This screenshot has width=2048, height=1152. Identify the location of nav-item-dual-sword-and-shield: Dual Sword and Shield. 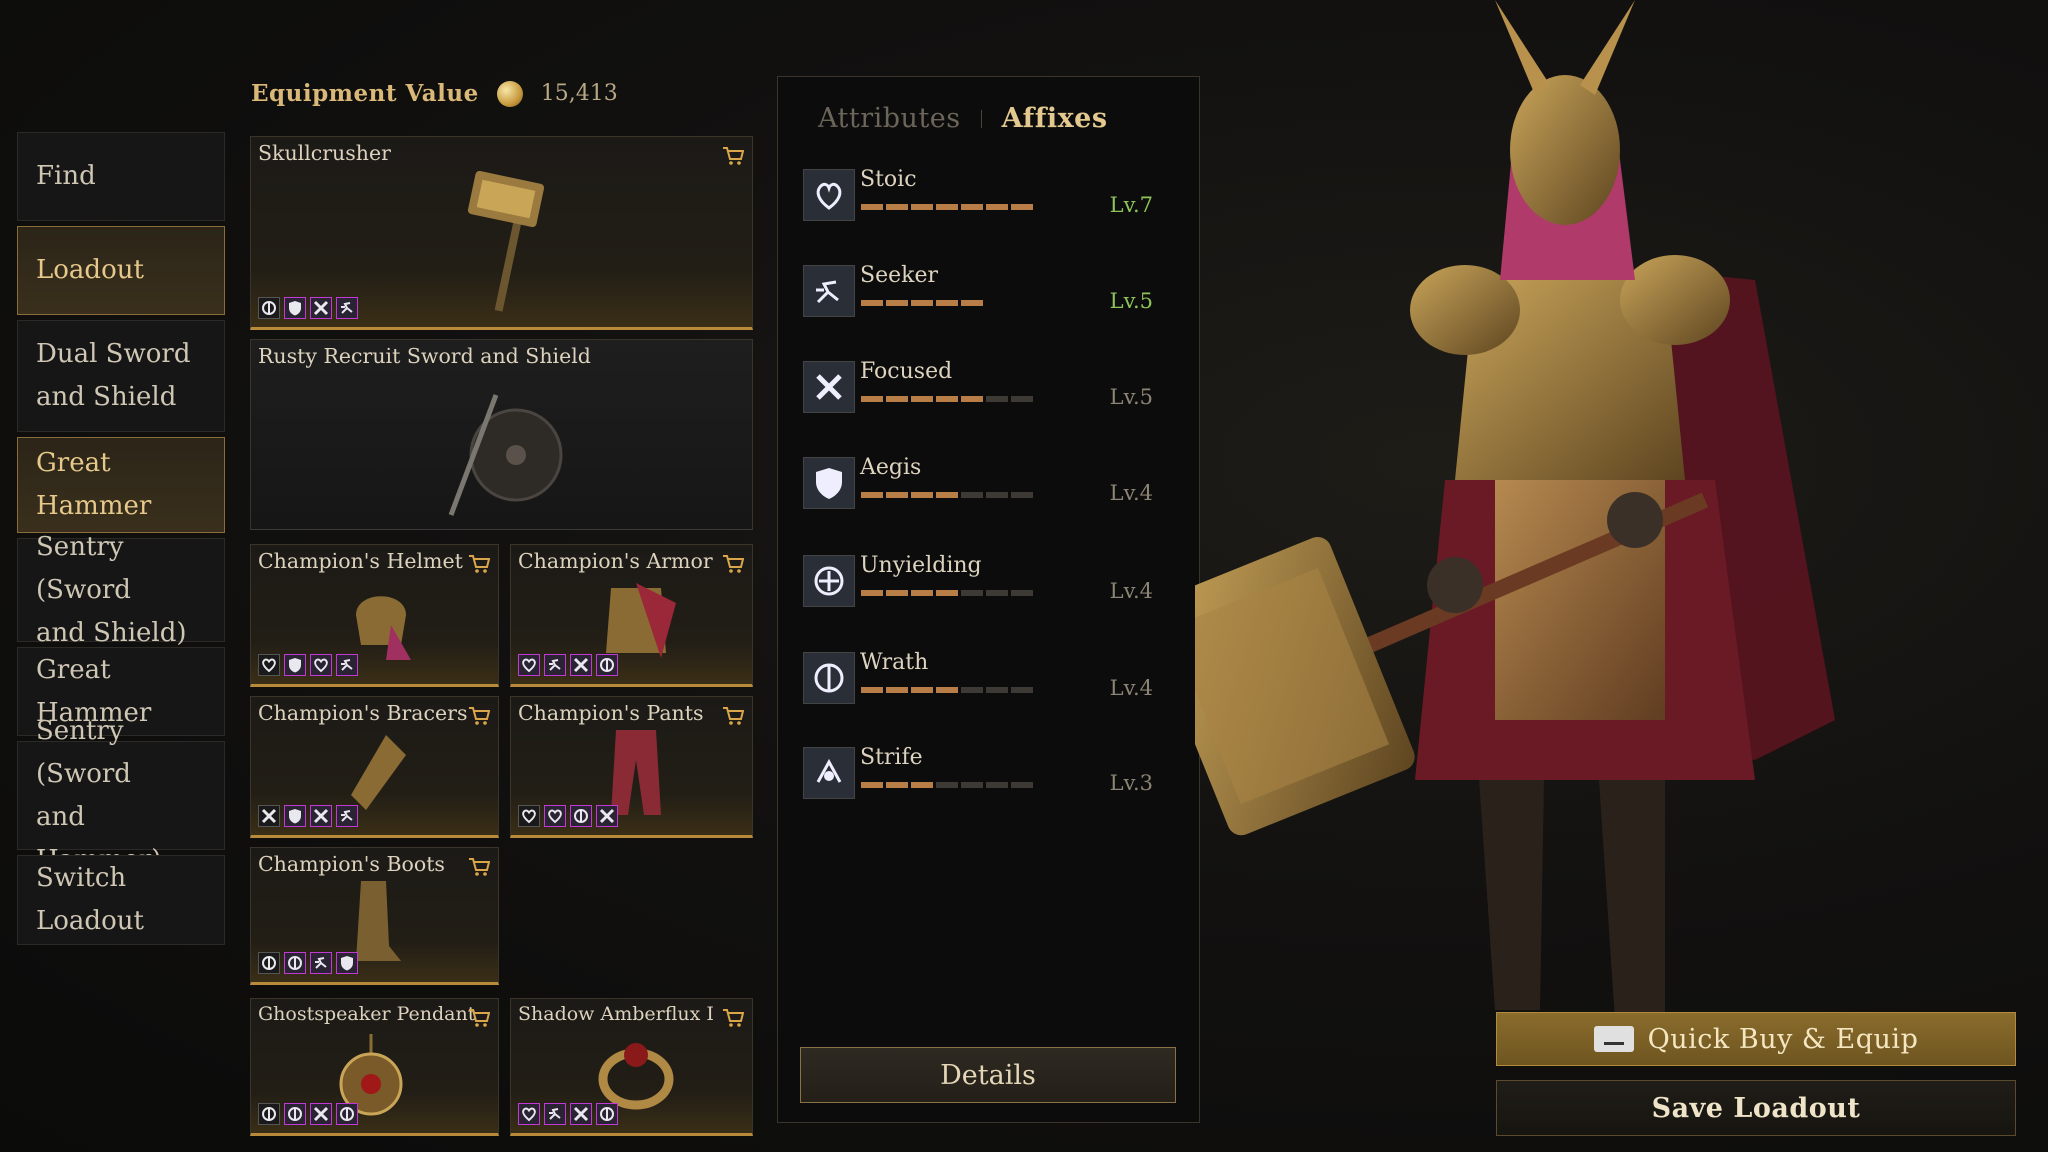
(121, 376).